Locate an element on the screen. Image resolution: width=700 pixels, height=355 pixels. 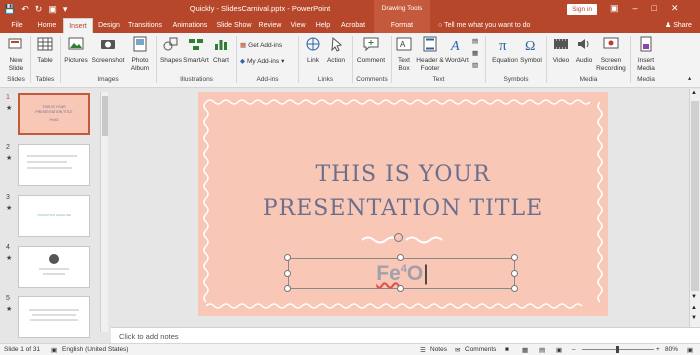
screen-recording-icon is located at coordinates (611, 43).